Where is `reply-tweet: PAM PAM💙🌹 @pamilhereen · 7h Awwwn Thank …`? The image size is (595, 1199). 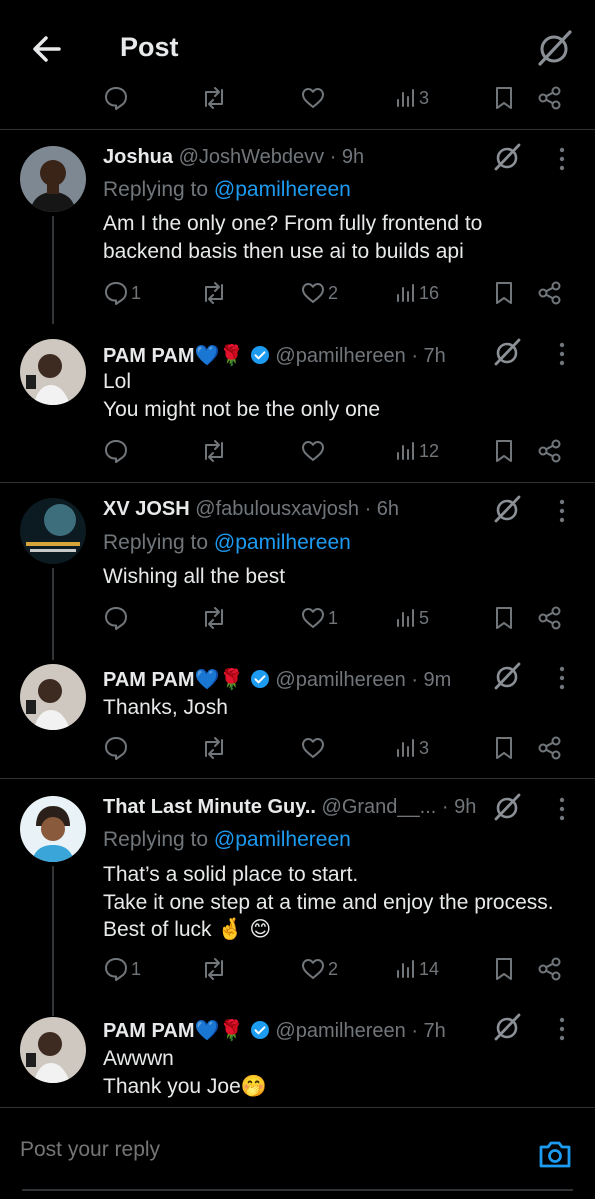 reply-tweet: PAM PAM💙🌹 @pamilhereen · 7h Awwwn Thank … is located at coordinates (297, 1055).